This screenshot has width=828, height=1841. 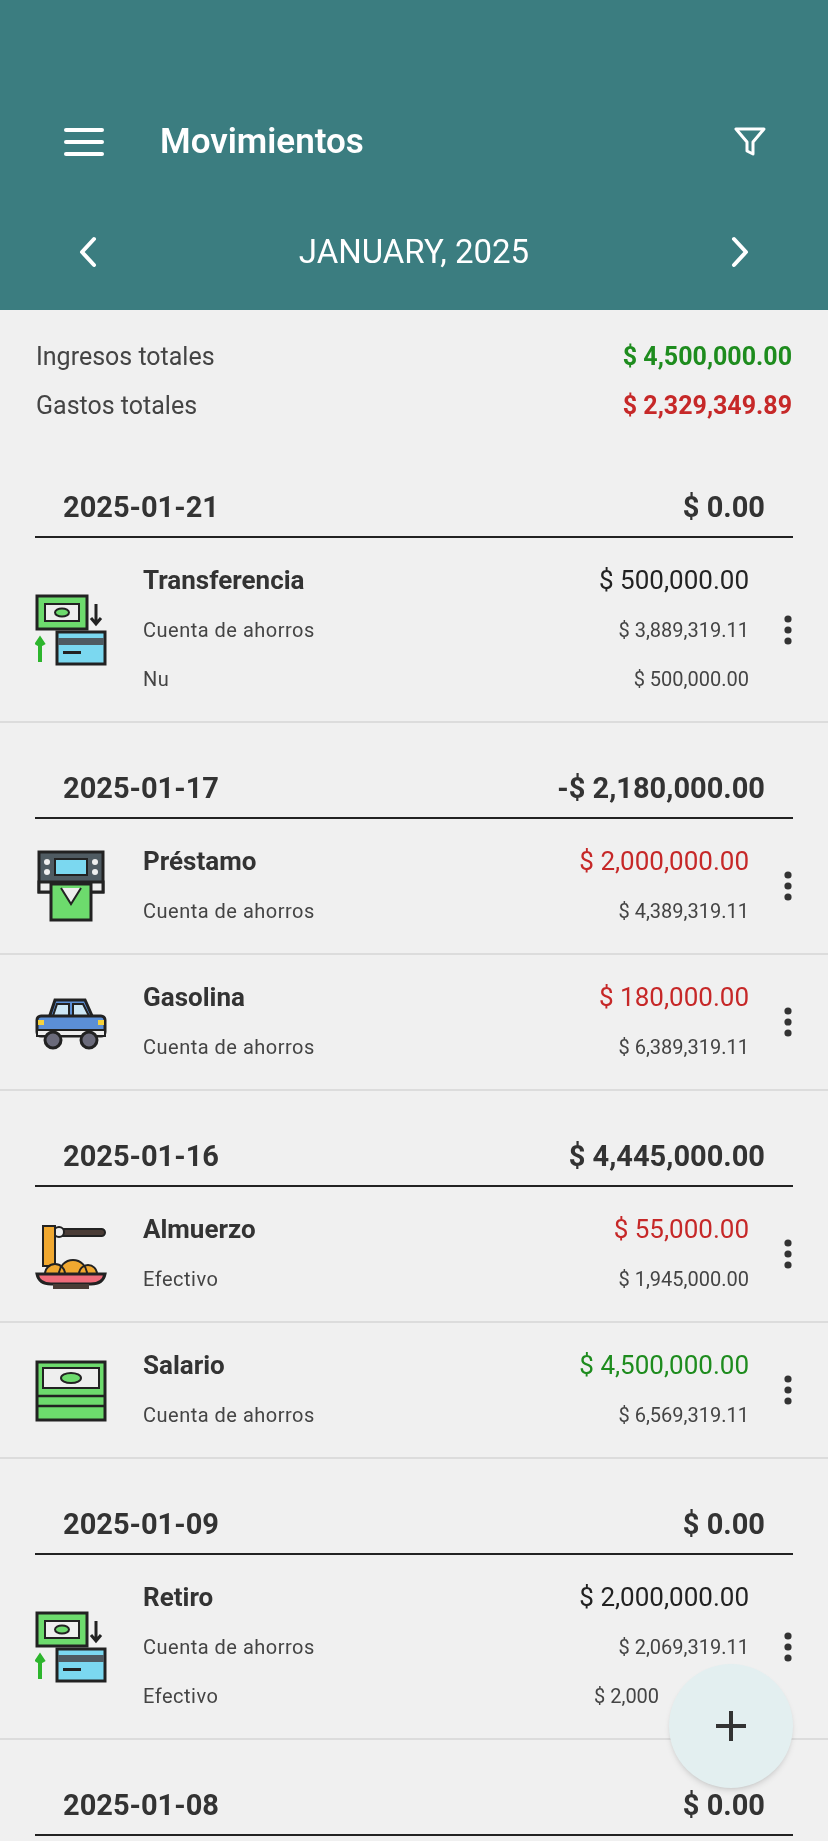 I want to click on chevron-left-icon, so click(x=88, y=252).